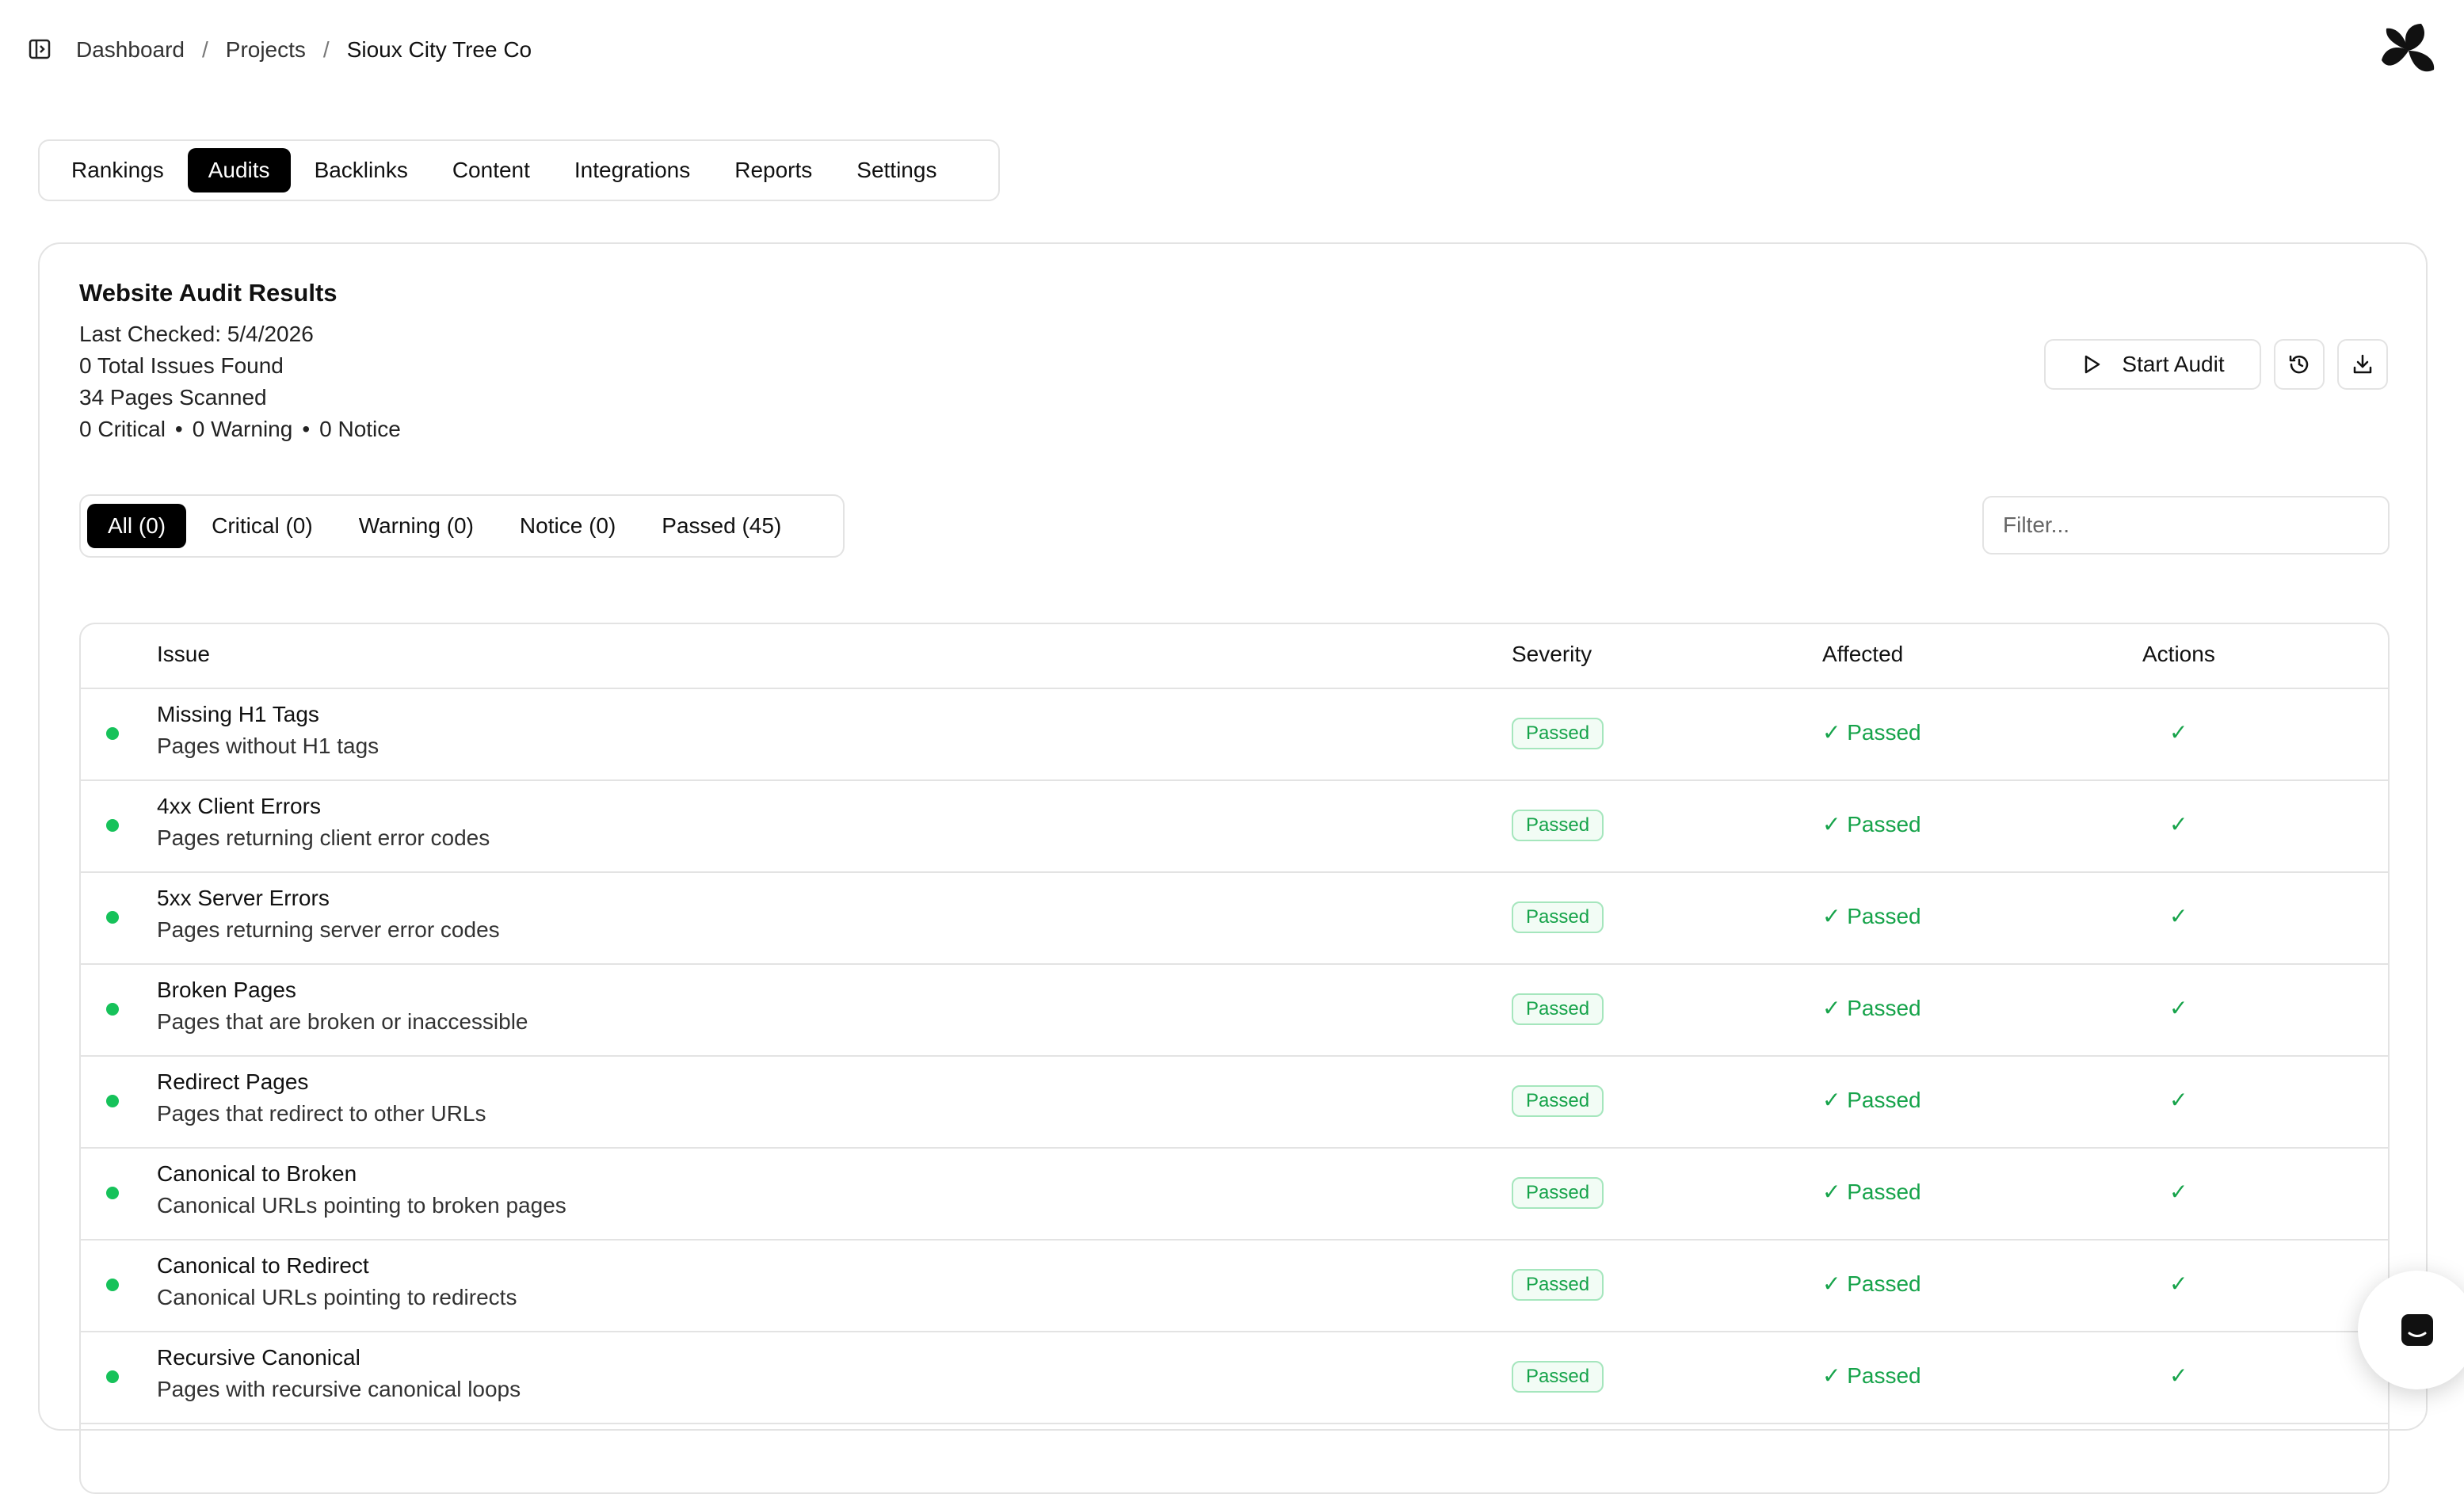  I want to click on pages-scanned: 34 Pages Scanned, so click(173, 397).